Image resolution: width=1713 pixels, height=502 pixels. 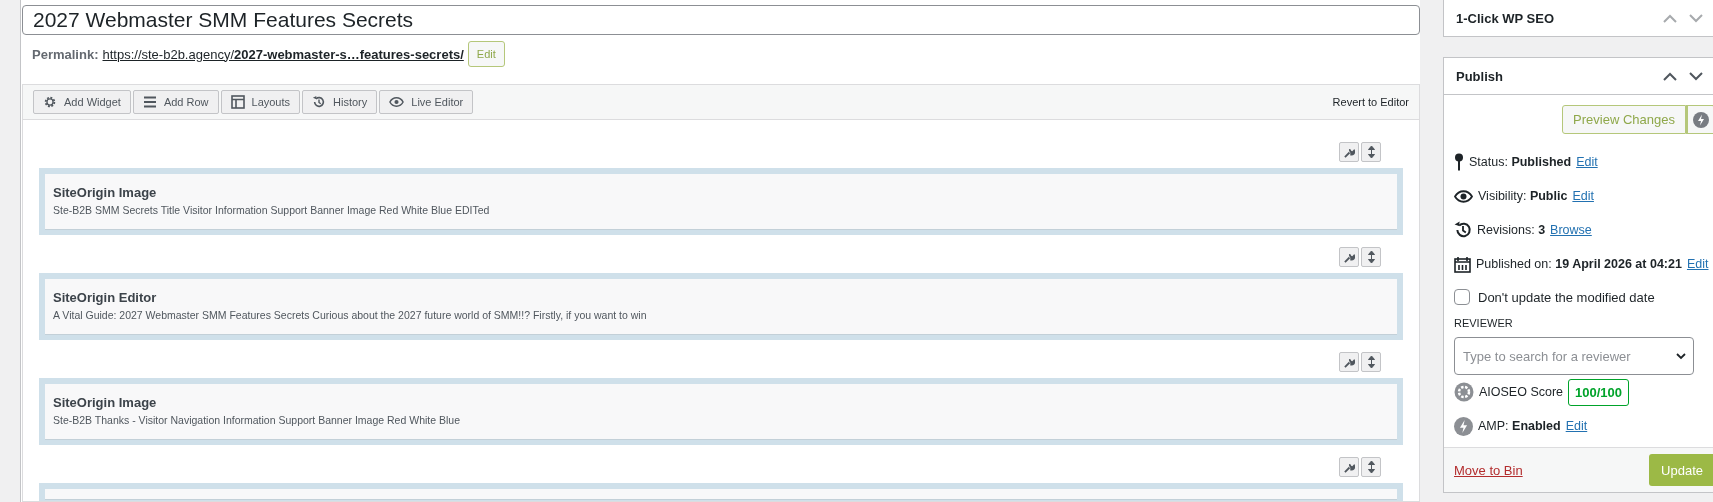 I want to click on calendar-icon, so click(x=1462, y=264).